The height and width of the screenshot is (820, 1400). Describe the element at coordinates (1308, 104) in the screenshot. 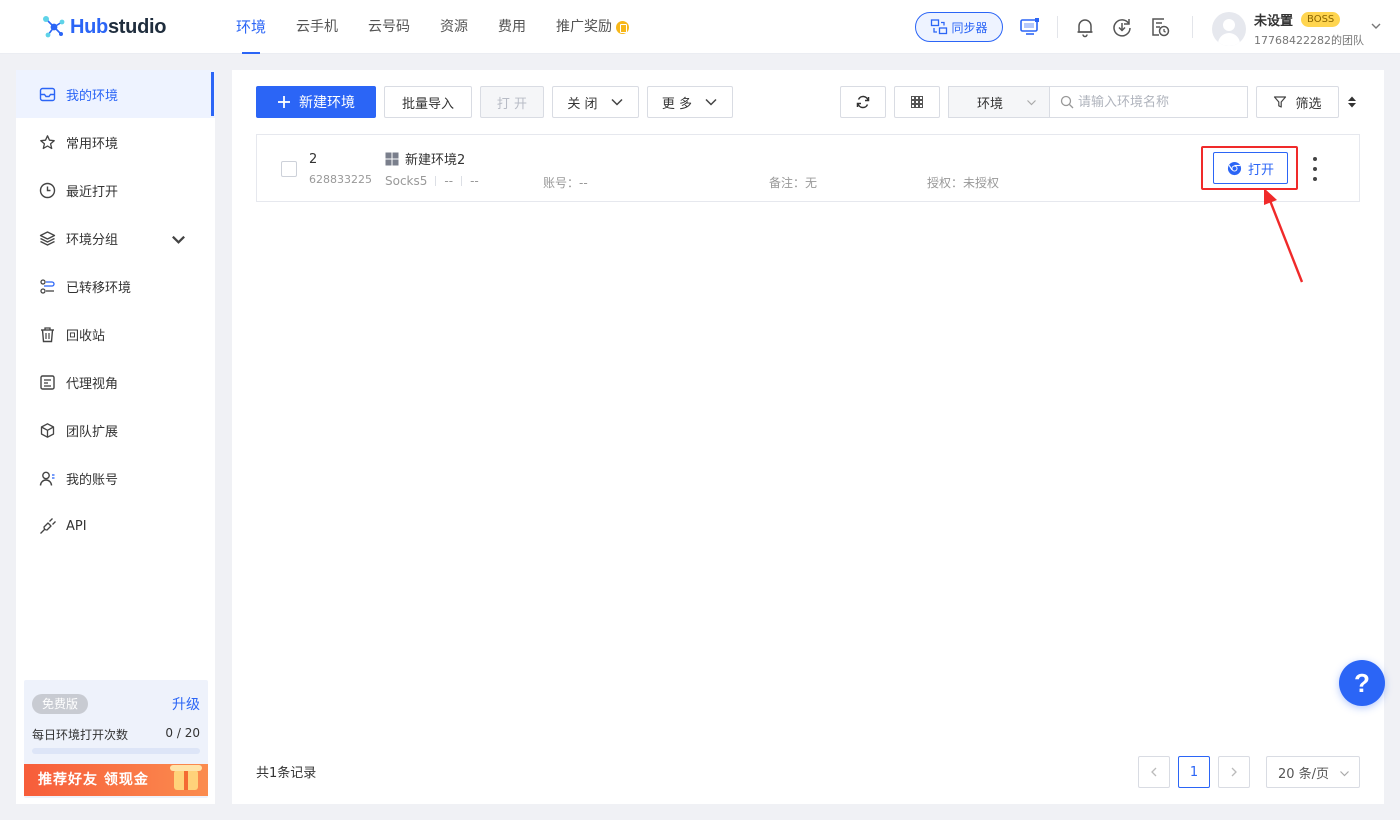

I see `filter-label: 筛选` at that location.